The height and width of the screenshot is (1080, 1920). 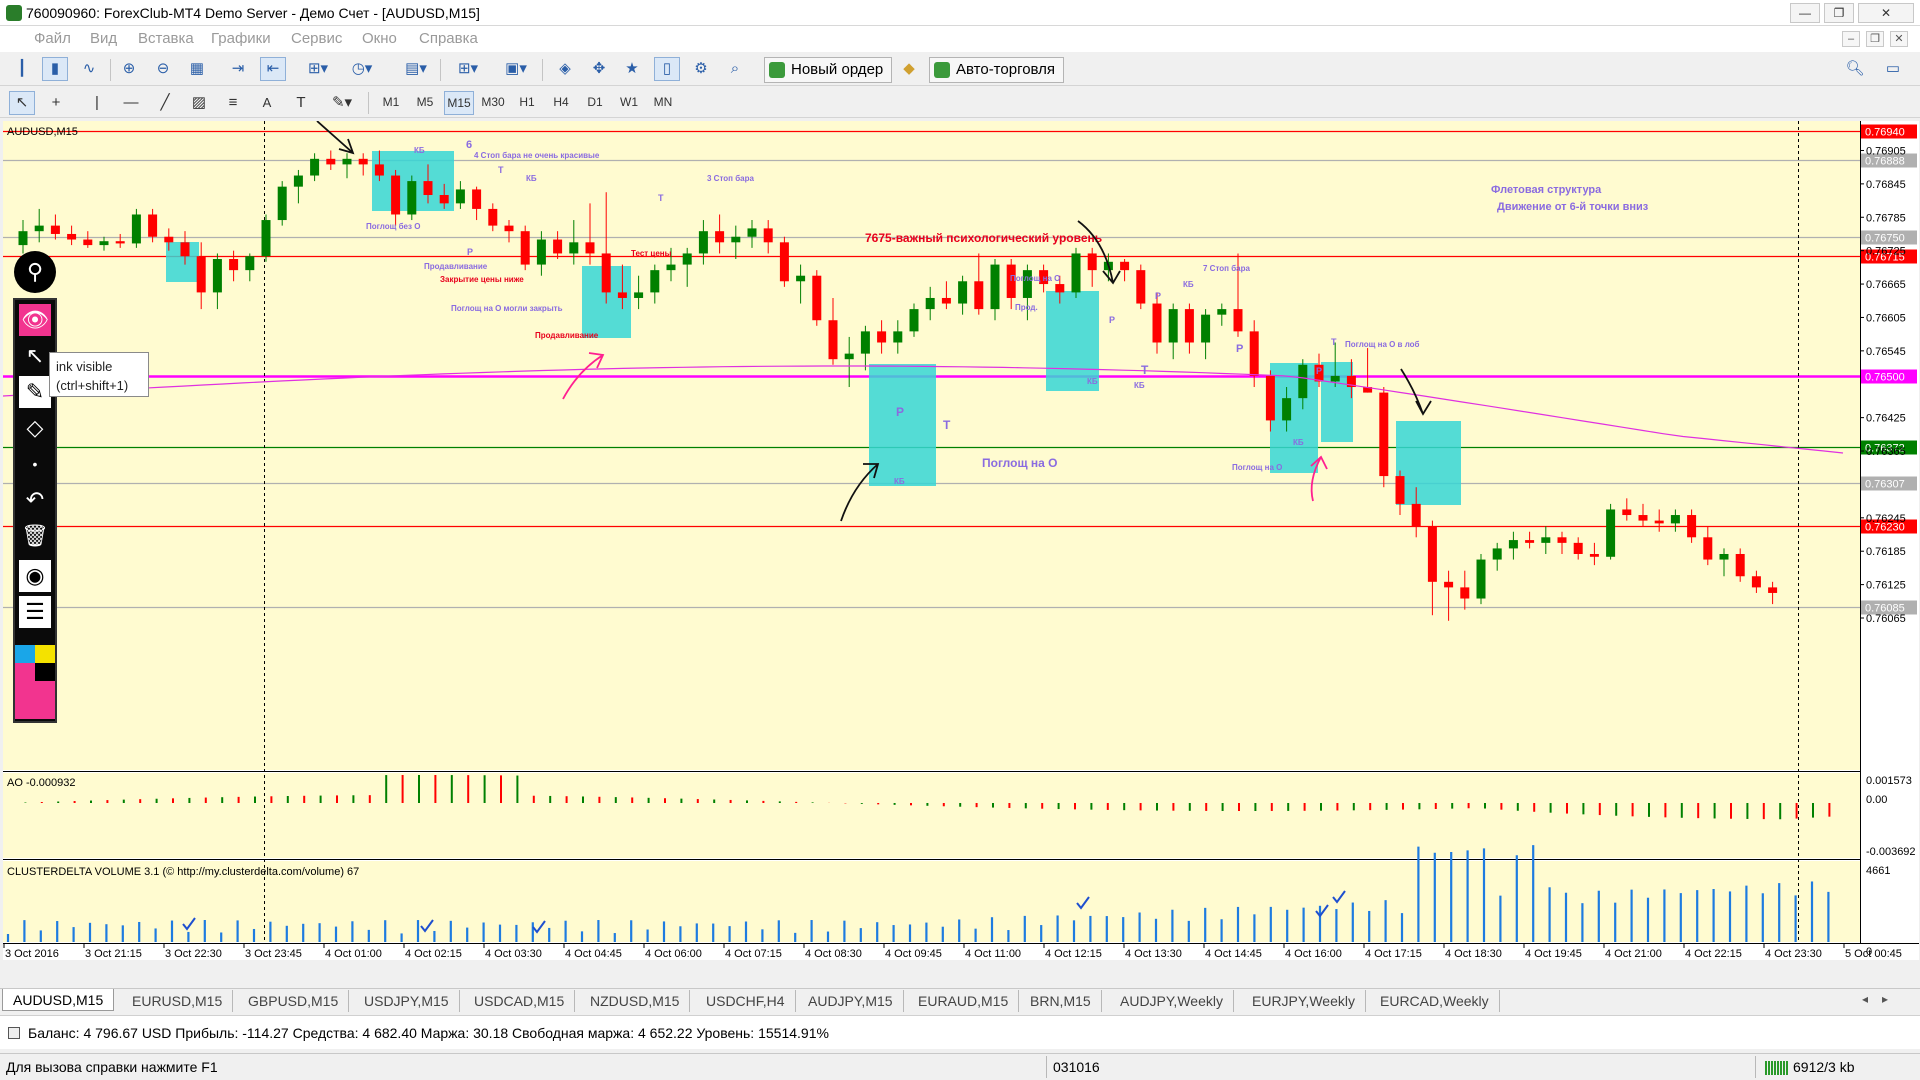 What do you see at coordinates (35, 392) in the screenshot?
I see `pen-icon: ✎` at bounding box center [35, 392].